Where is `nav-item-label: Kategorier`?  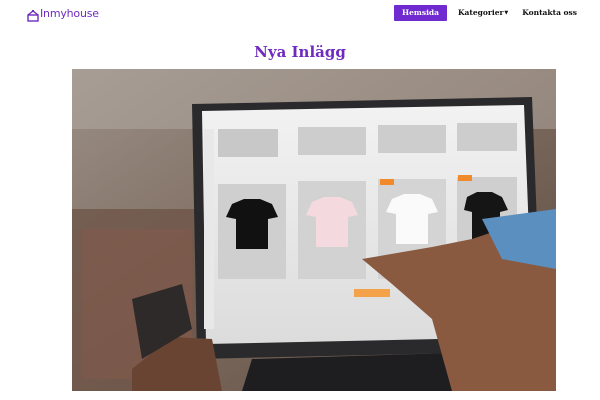 nav-item-label: Kategorier is located at coordinates (481, 12).